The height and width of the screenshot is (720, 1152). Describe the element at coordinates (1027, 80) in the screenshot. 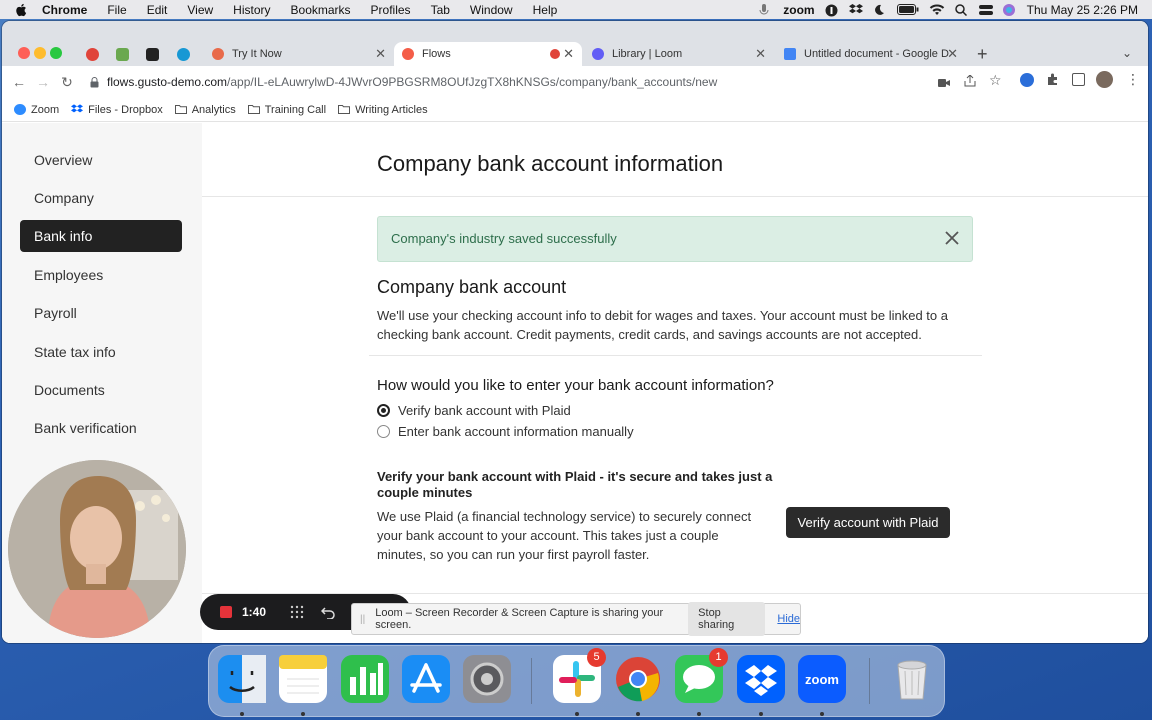

I see `onepassword-extension-icon` at that location.